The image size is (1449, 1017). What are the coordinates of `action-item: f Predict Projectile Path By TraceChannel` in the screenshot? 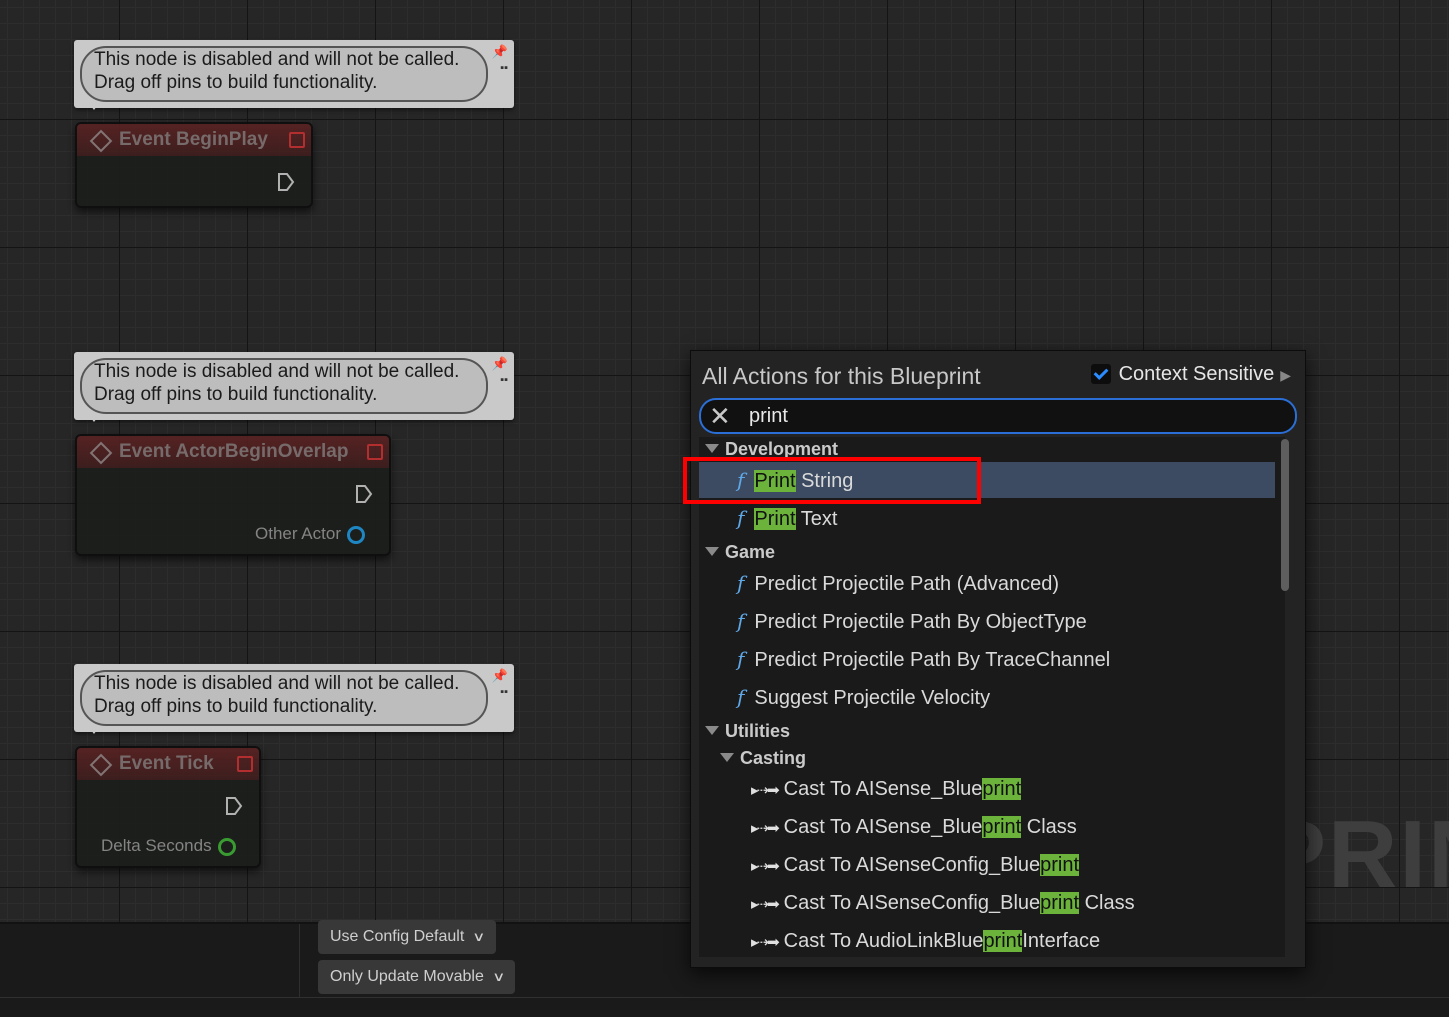 It's located at (904, 659).